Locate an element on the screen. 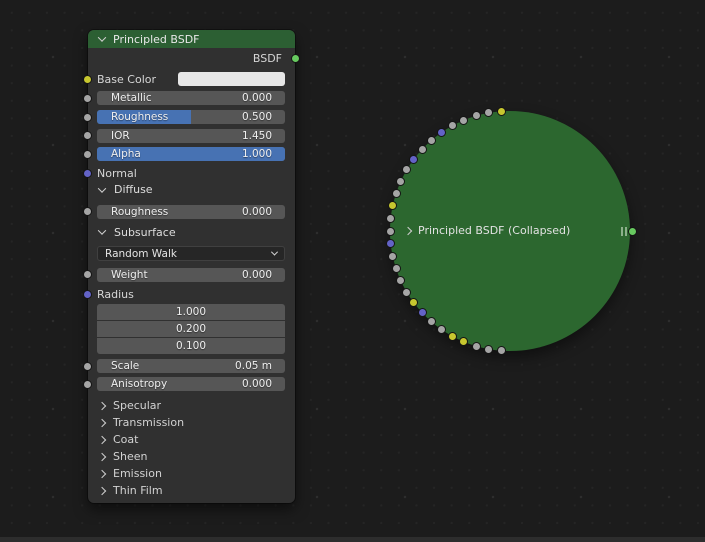  diffuse-panel-header: Diffuse is located at coordinates (191, 189).